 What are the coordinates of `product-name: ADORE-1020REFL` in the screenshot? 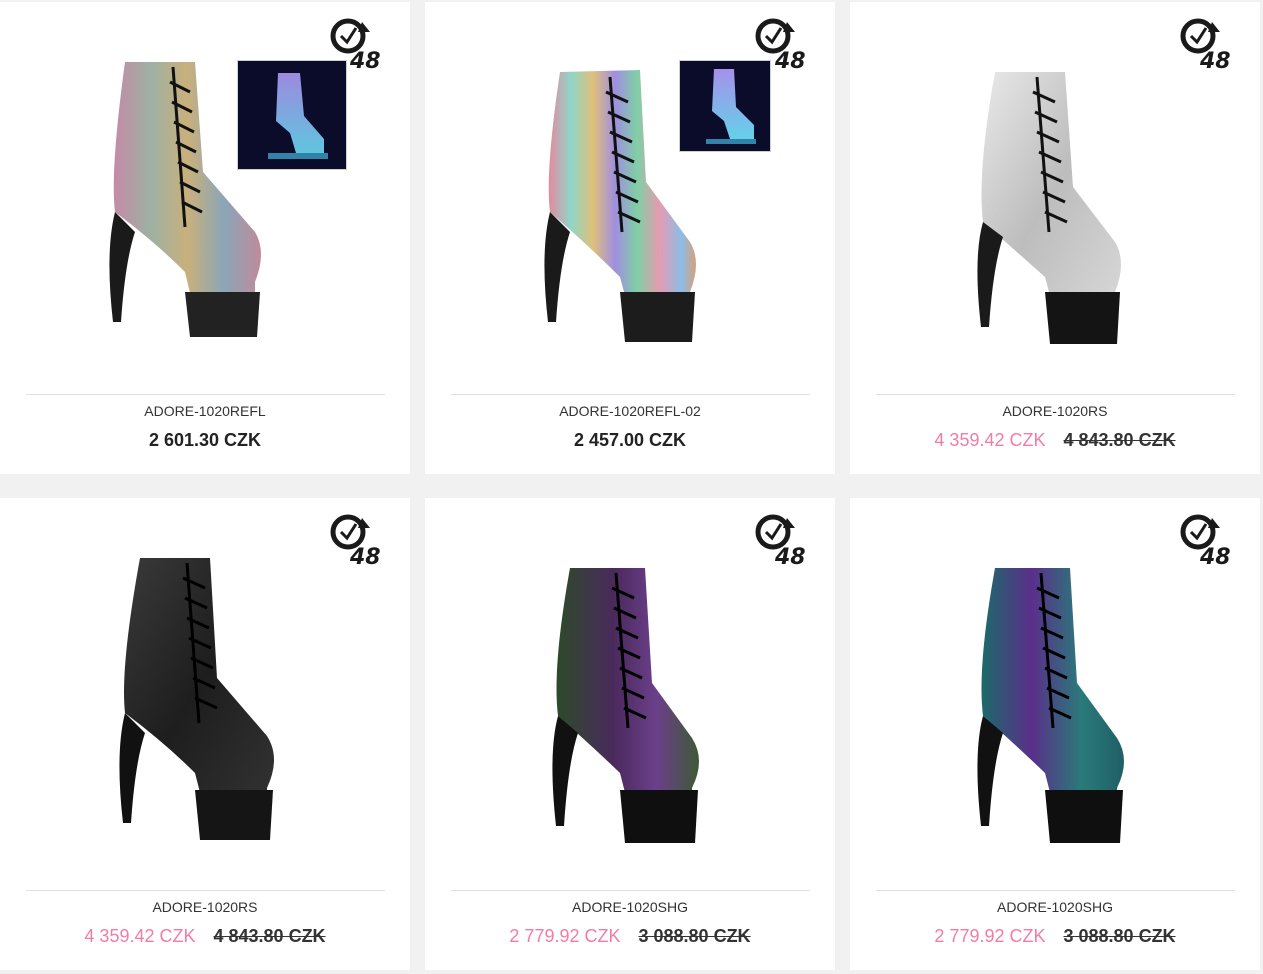 It's located at (205, 411).